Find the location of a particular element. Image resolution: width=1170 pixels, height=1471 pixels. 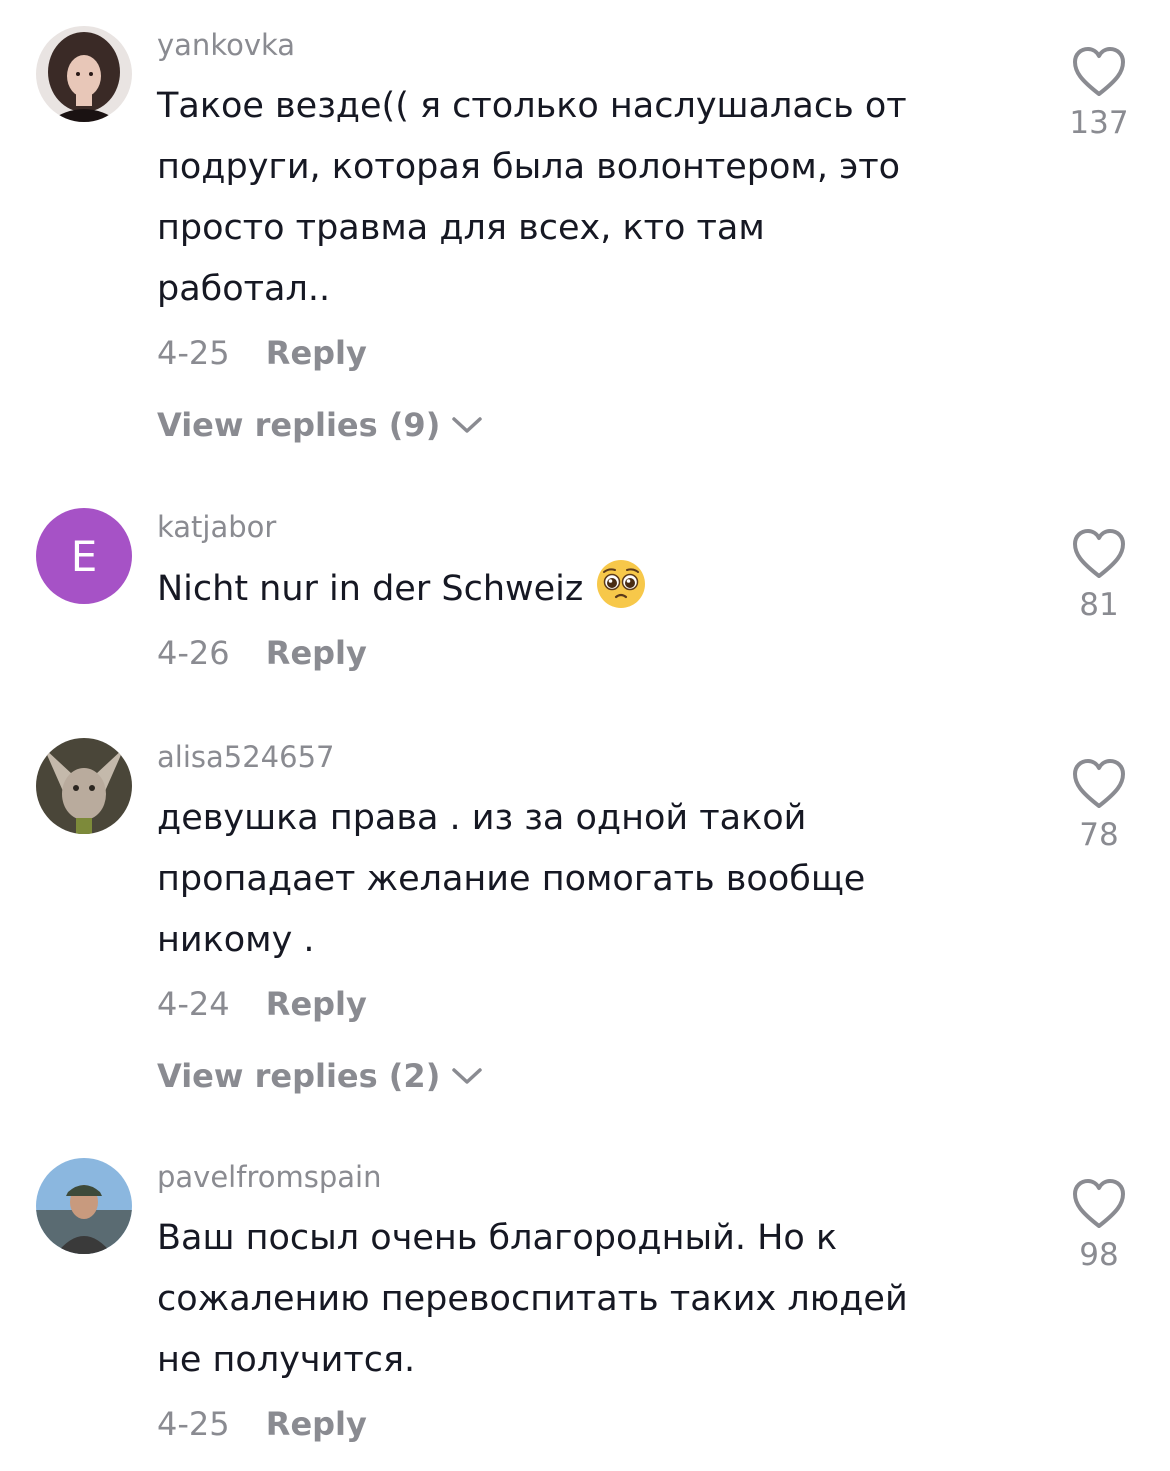

avatar-letter: E is located at coordinates (84, 556).